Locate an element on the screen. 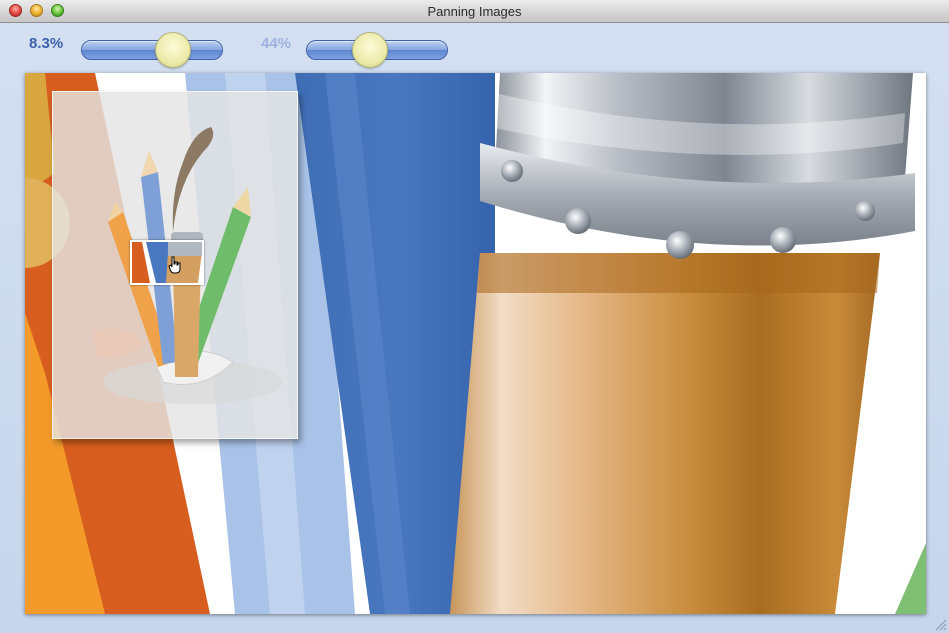  viewport-preview is located at coordinates (167, 262).